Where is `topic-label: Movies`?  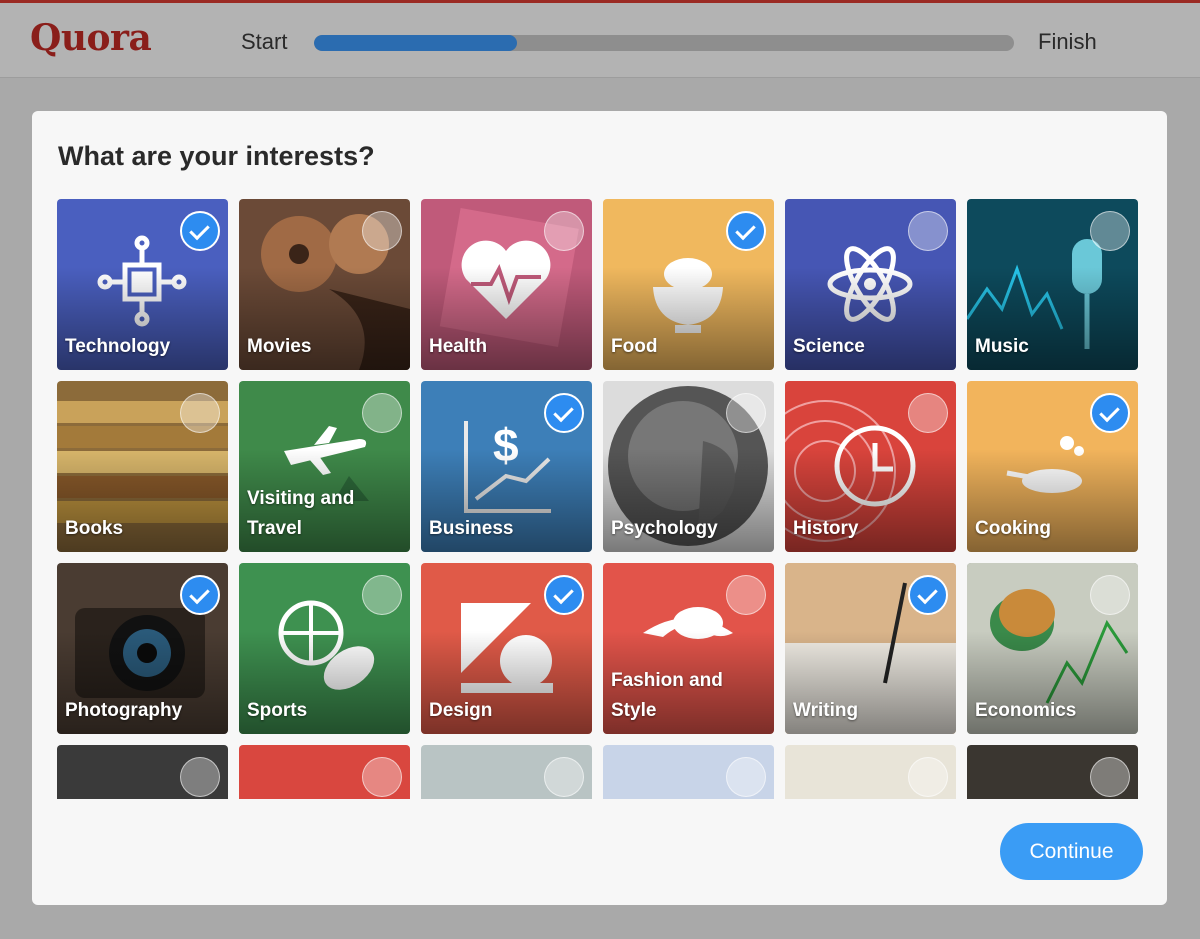 topic-label: Movies is located at coordinates (279, 346).